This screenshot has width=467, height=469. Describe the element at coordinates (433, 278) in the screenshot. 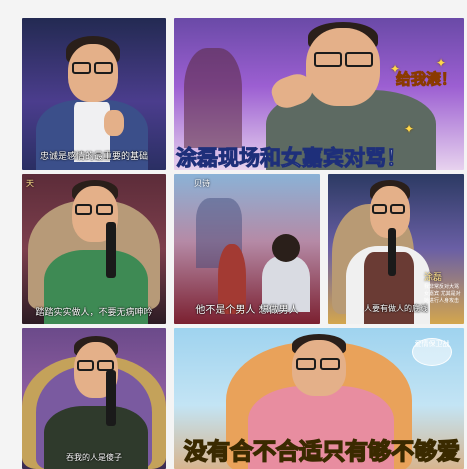

I see `name-tag: 涂磊` at that location.